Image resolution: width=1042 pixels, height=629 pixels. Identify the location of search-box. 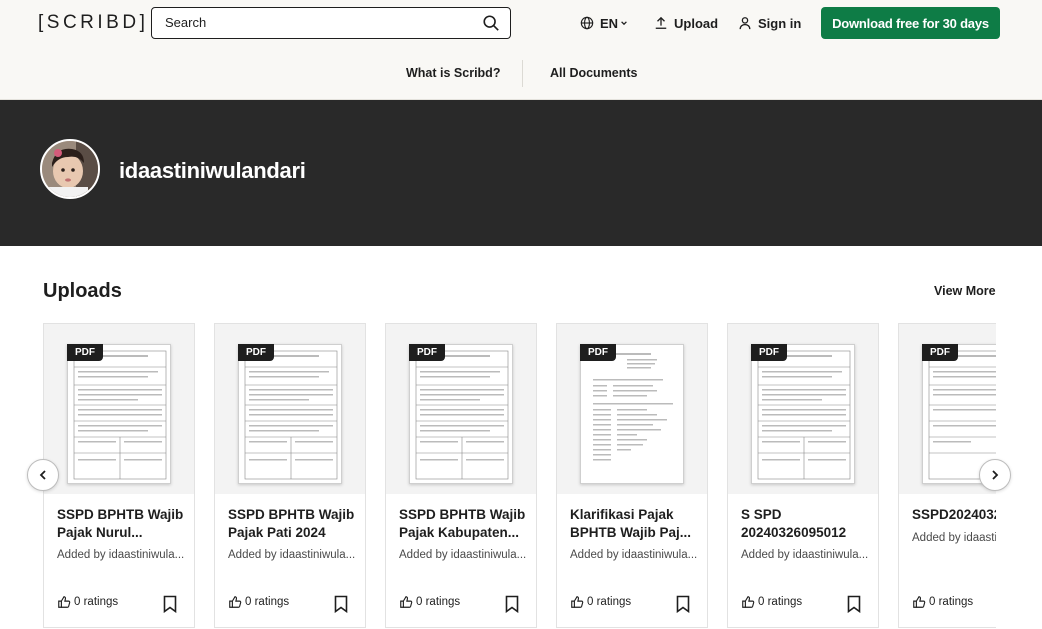
(331, 23).